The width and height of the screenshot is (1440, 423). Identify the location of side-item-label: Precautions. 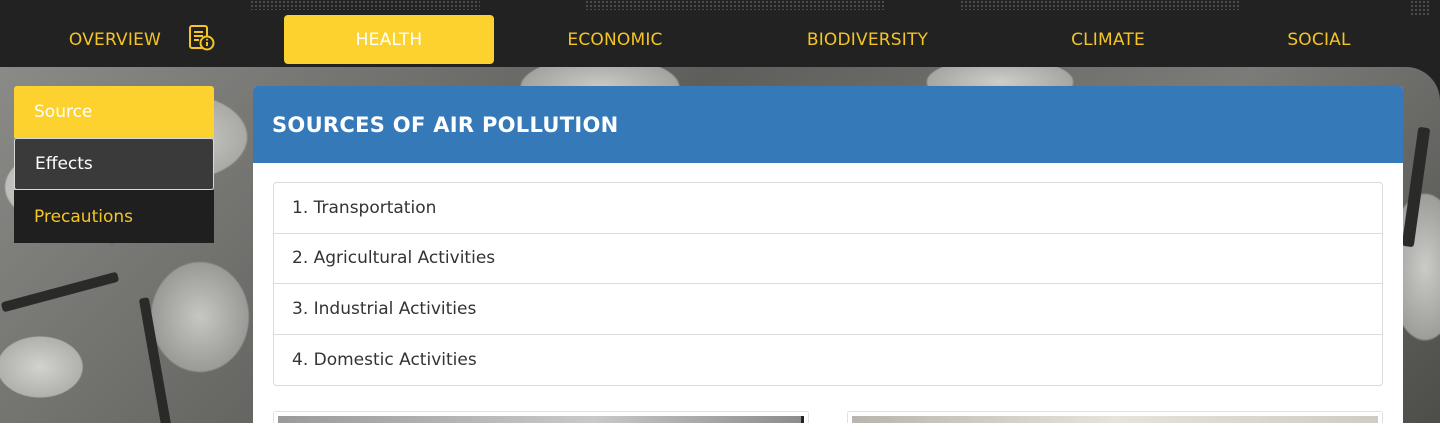
(83, 216).